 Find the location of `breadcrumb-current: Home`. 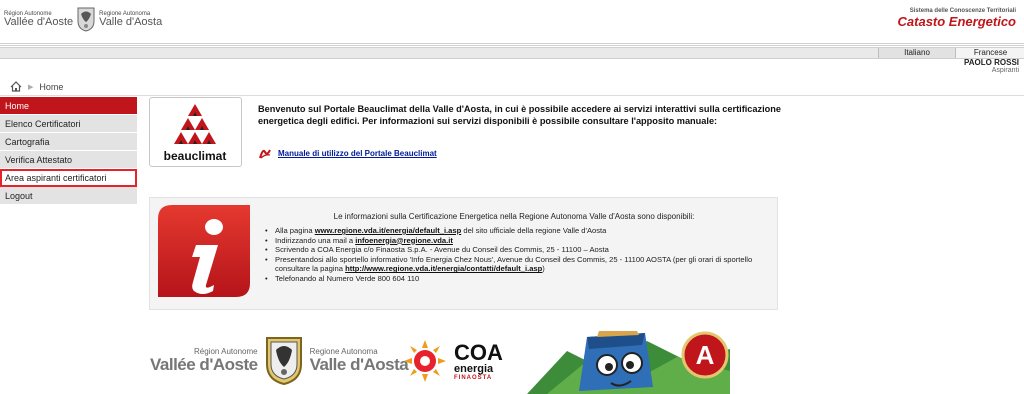

breadcrumb-current: Home is located at coordinates (51, 86).